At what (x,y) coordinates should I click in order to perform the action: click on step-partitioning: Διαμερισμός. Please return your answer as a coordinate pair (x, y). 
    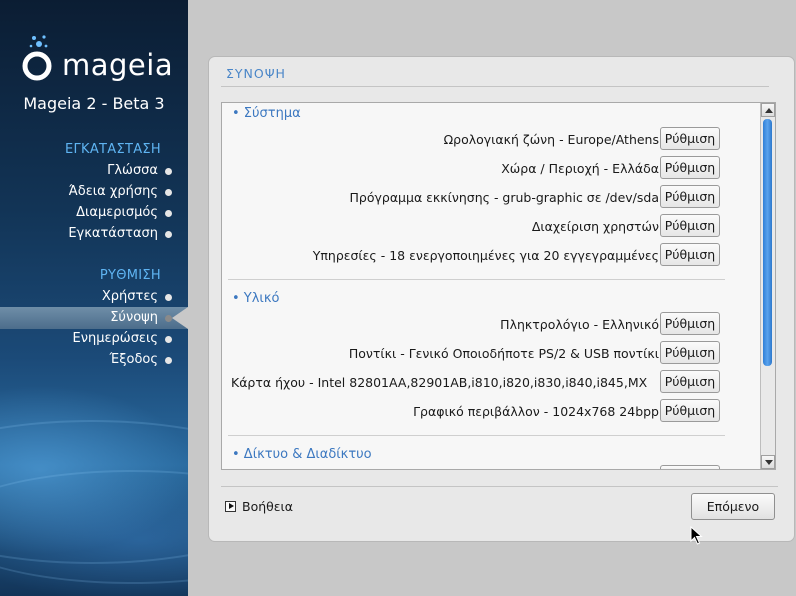
    Looking at the image, I should click on (124, 212).